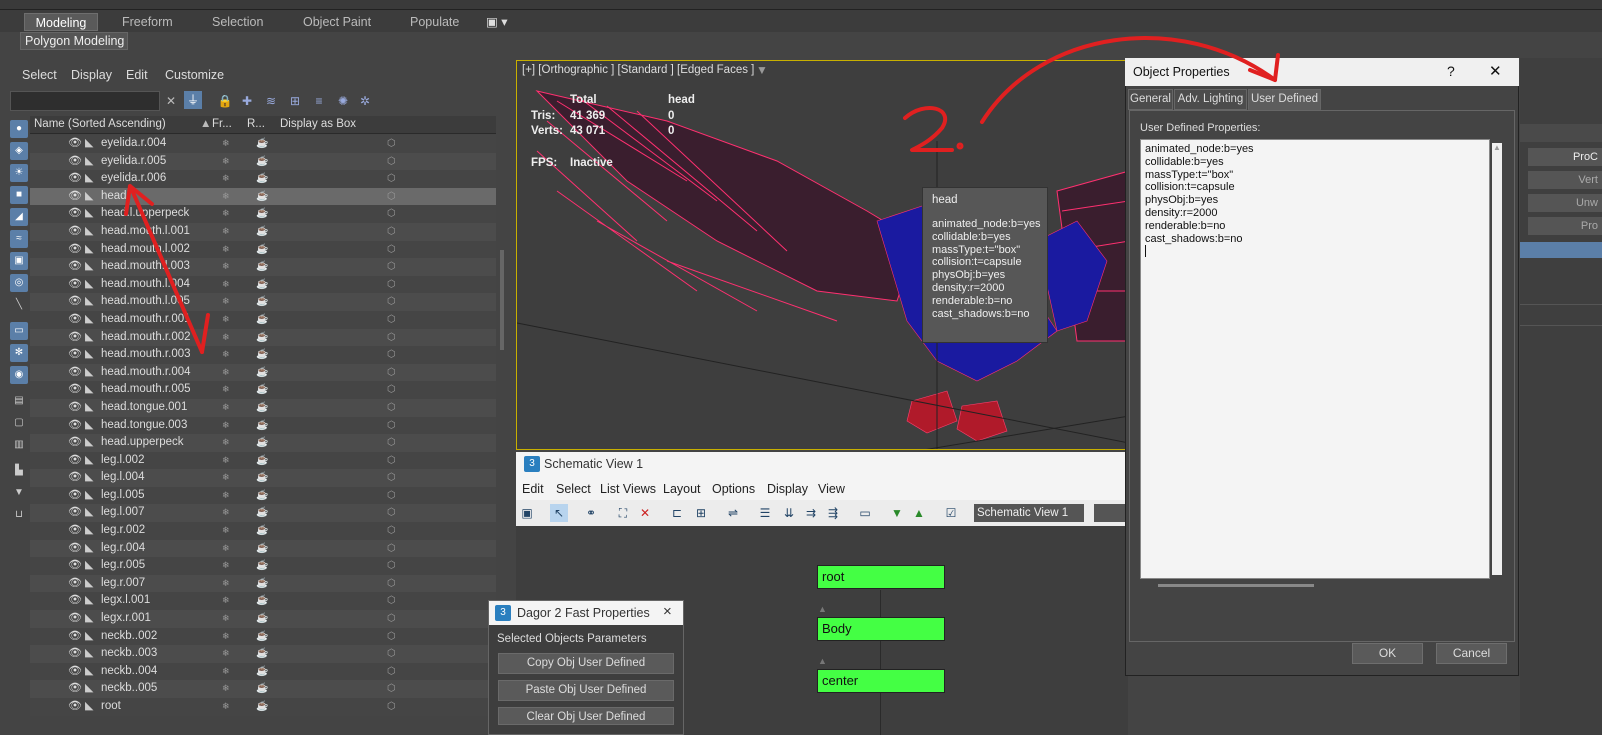  I want to click on scene-row: 👁 ◣ neckb..003 ❄ ☕ ⬡, so click(263, 654).